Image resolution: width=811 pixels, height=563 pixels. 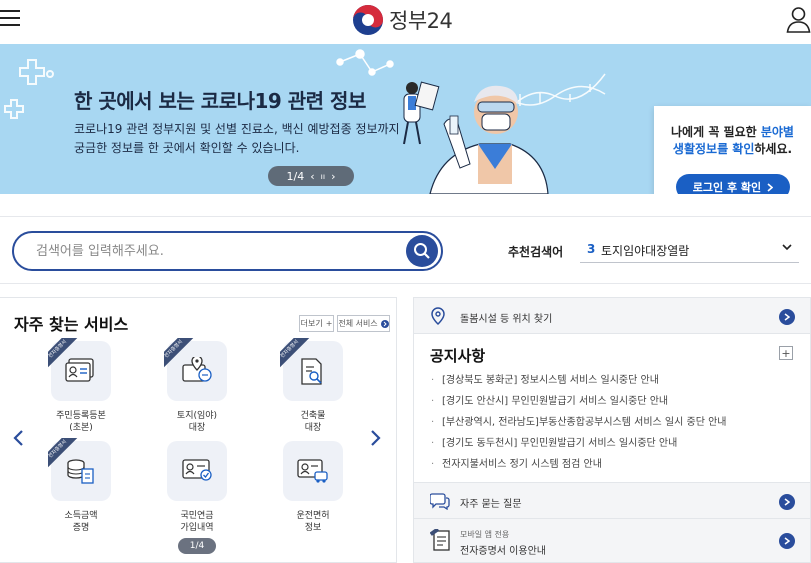 I want to click on resident-card-icon, so click(x=79, y=370).